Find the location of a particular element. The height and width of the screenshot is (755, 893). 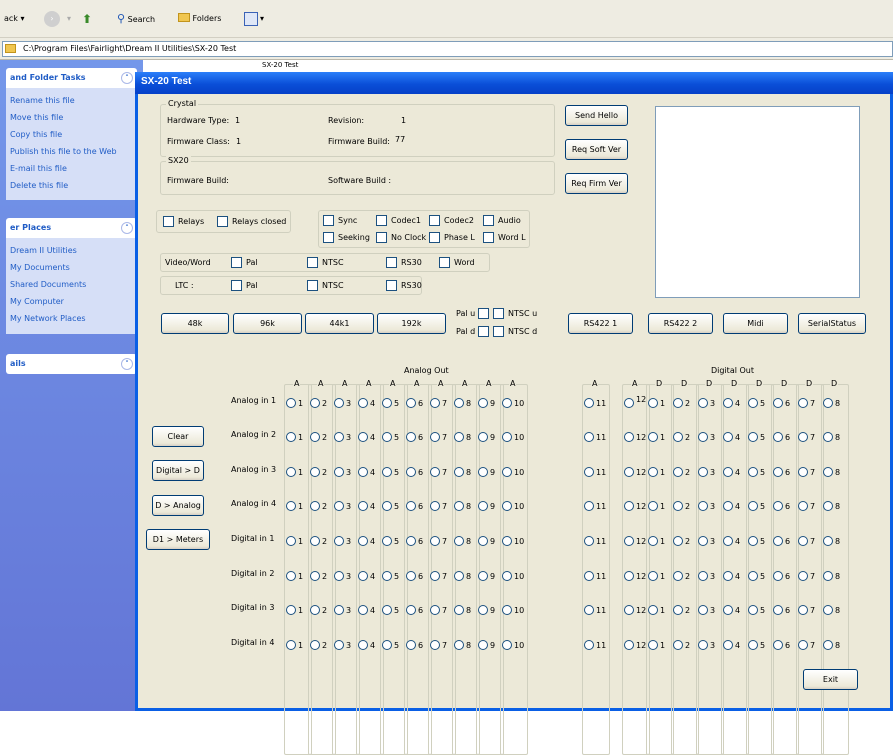

analog-route-radio-r4-c12 is located at coordinates (629, 506).